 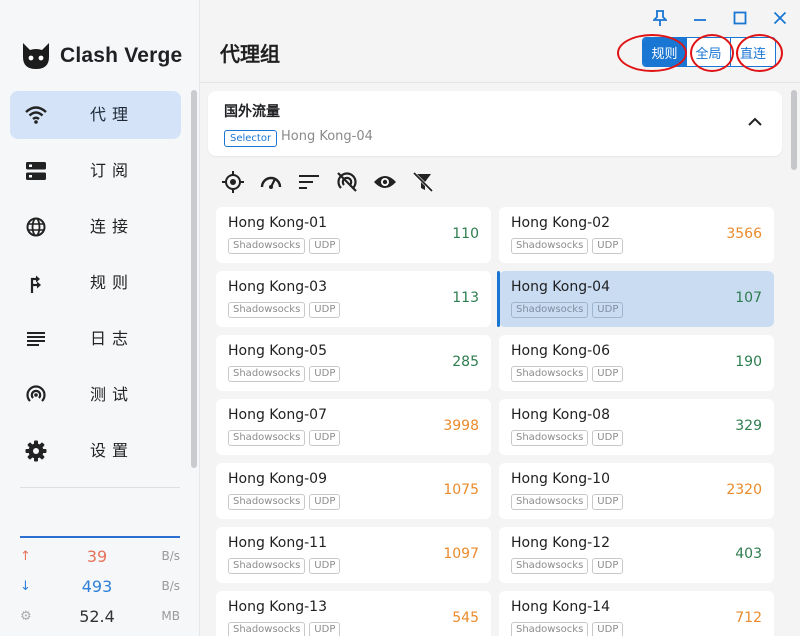 I want to click on proxy-delay: 107, so click(x=748, y=298).